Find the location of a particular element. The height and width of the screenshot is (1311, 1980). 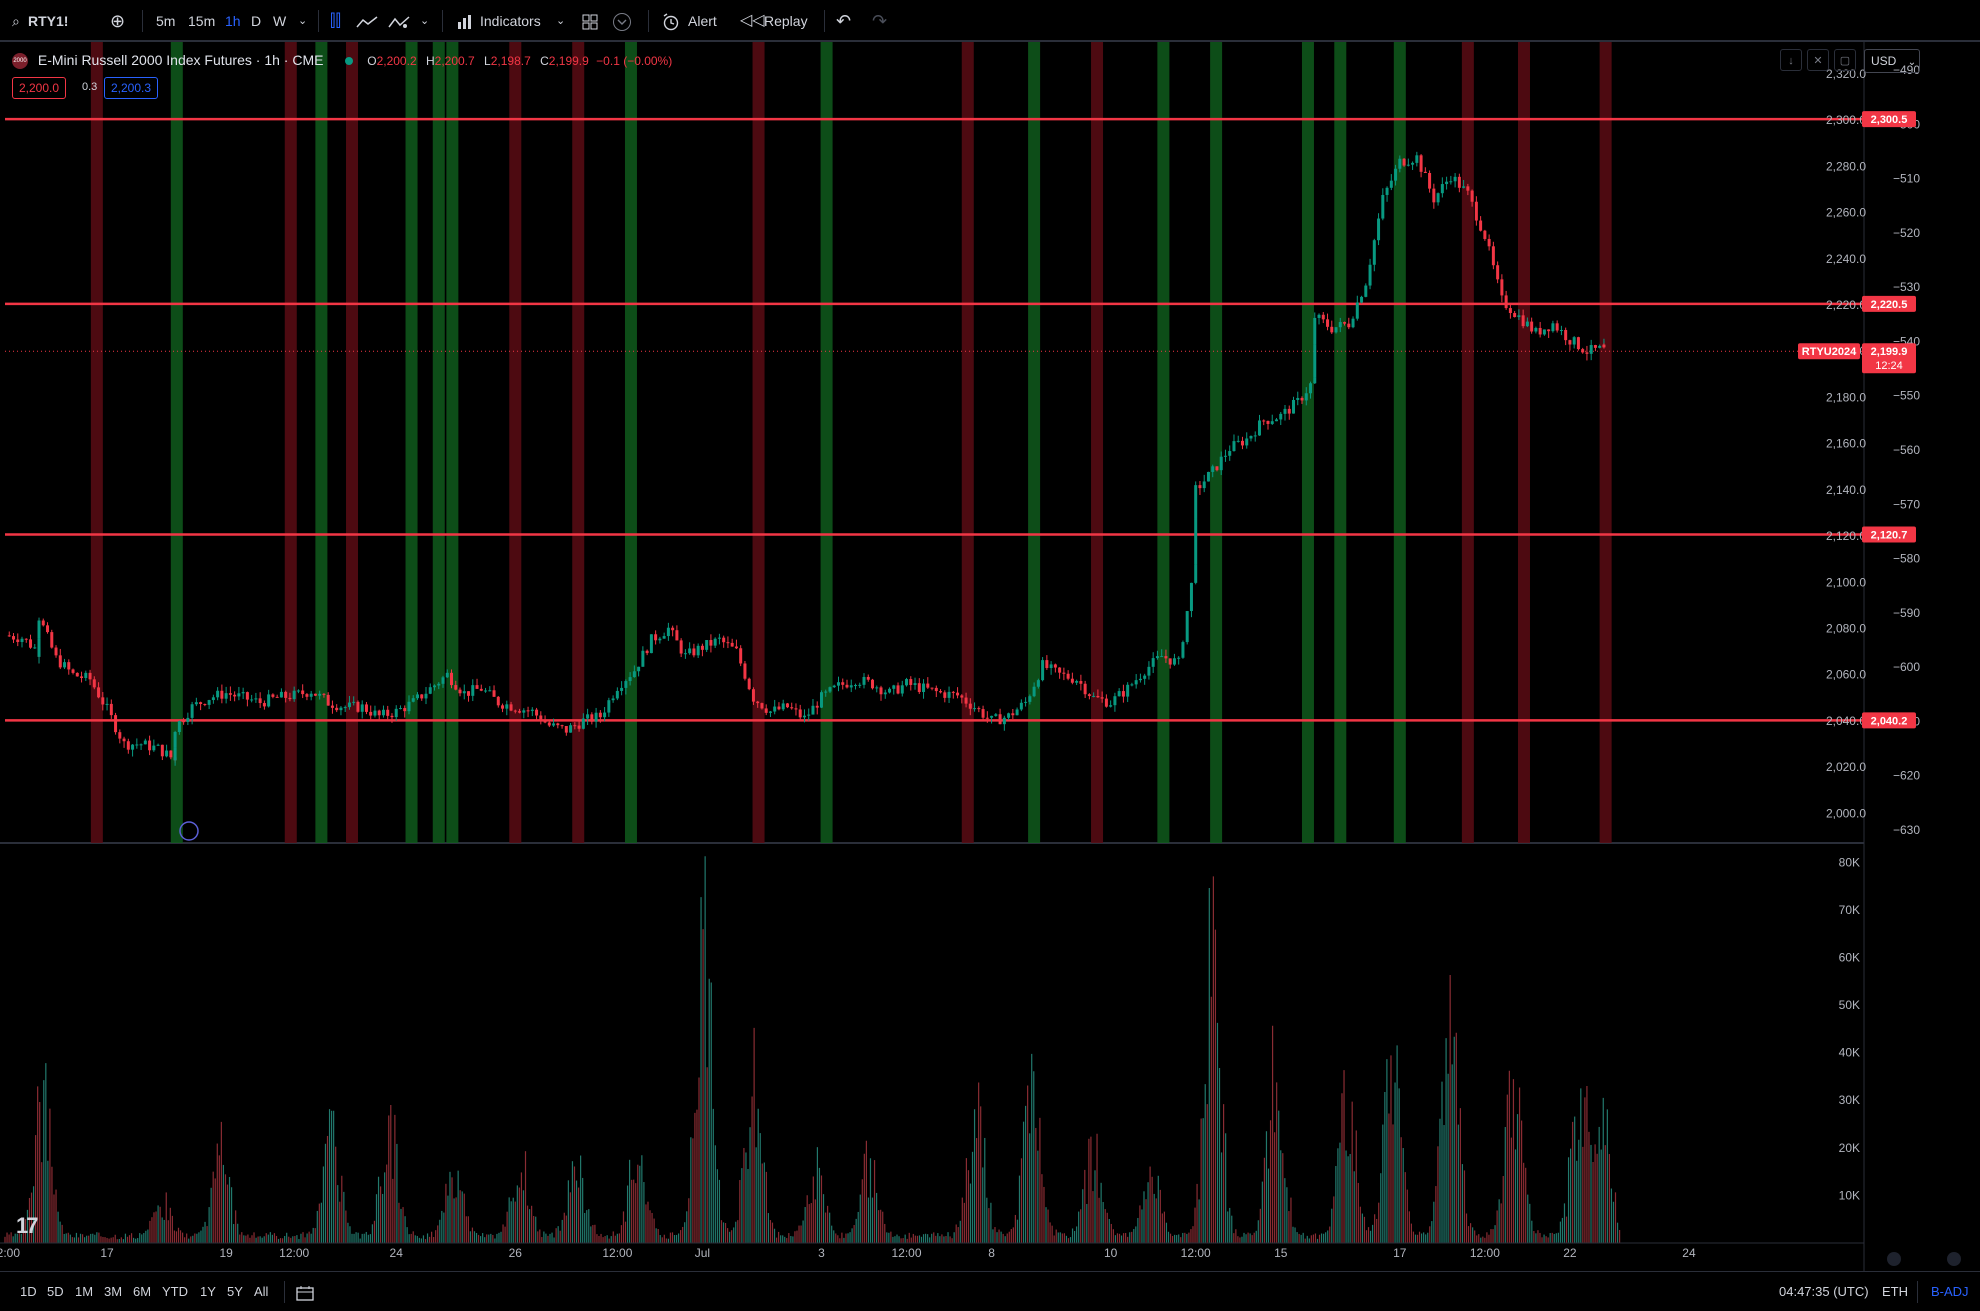

timeframe-w: W is located at coordinates (279, 21).